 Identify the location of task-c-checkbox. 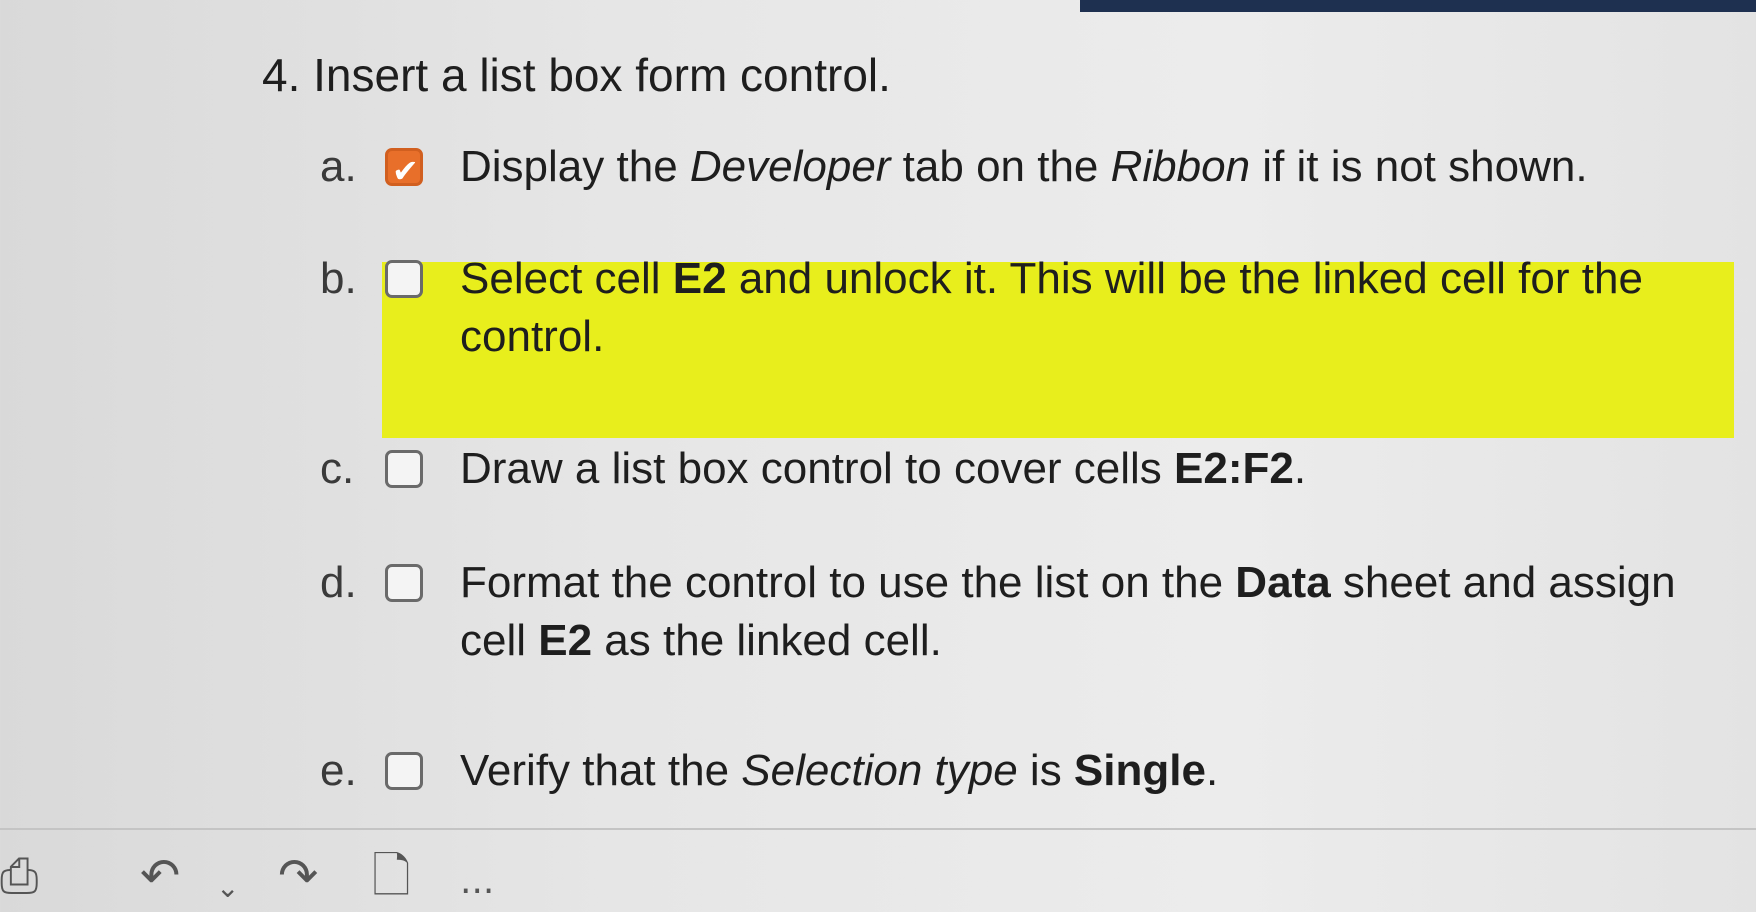
(404, 469).